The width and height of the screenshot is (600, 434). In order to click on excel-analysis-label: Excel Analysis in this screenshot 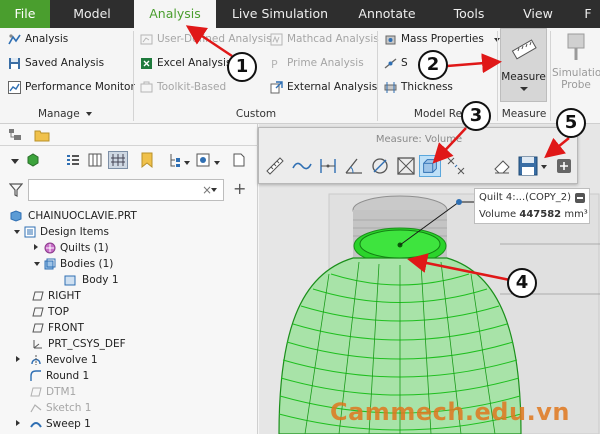, I will do `click(194, 63)`.